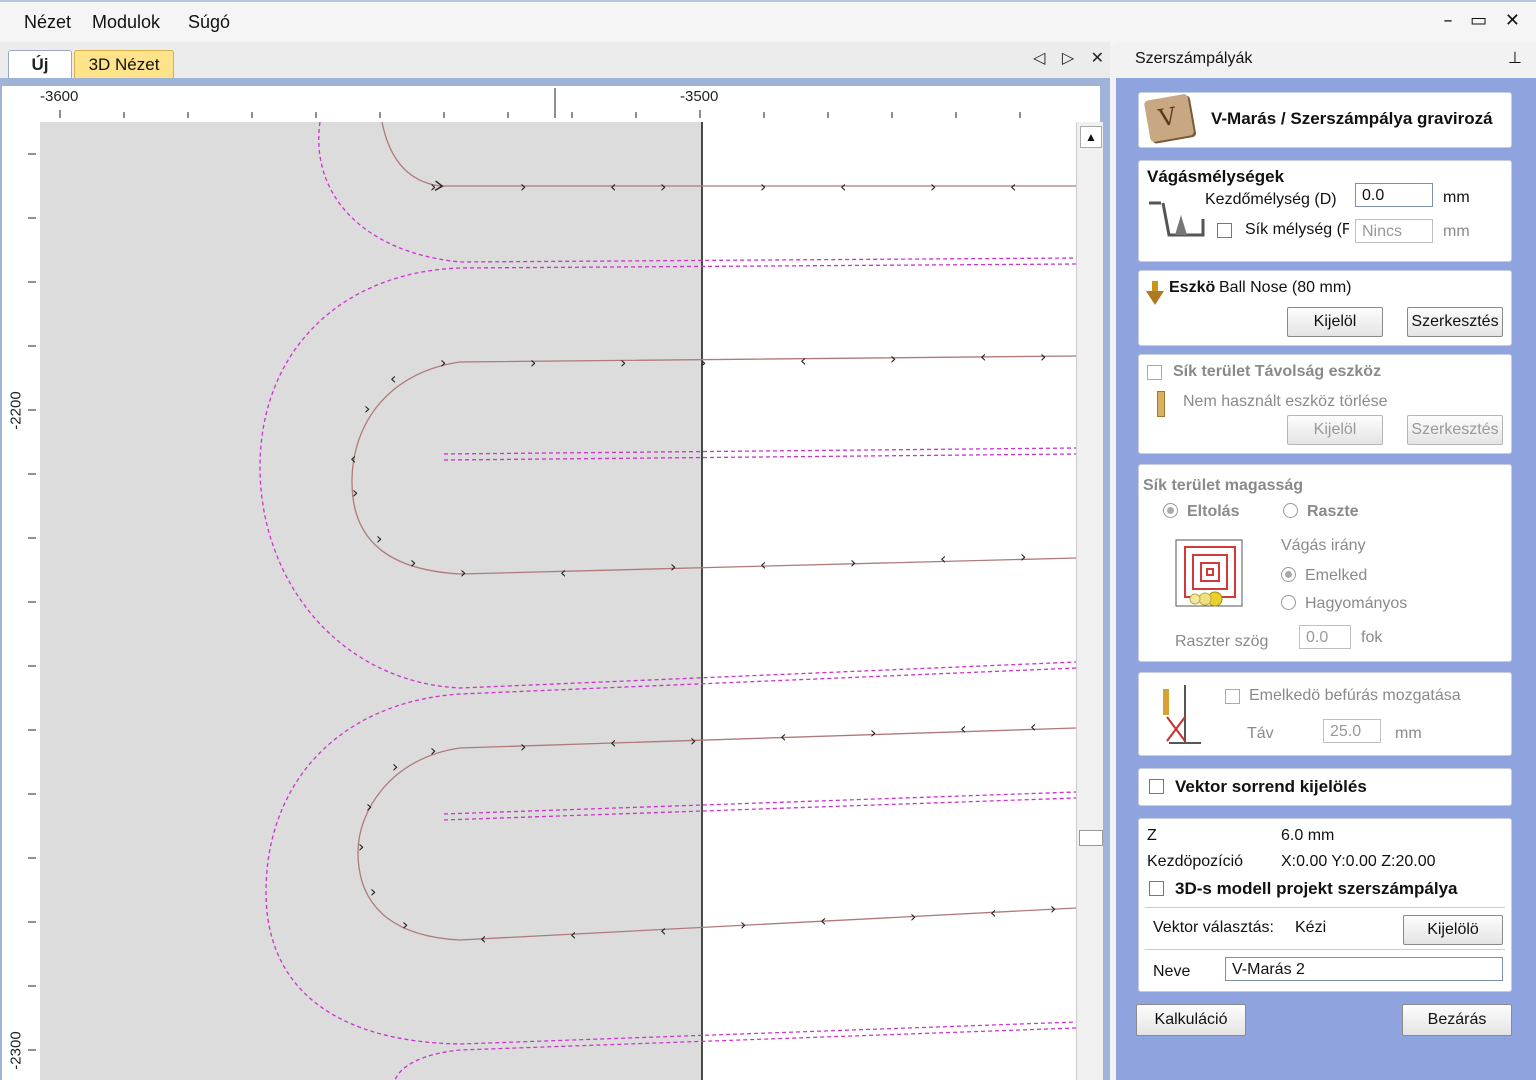 The image size is (1536, 1080). What do you see at coordinates (1091, 838) in the screenshot?
I see `scroll-thumb` at bounding box center [1091, 838].